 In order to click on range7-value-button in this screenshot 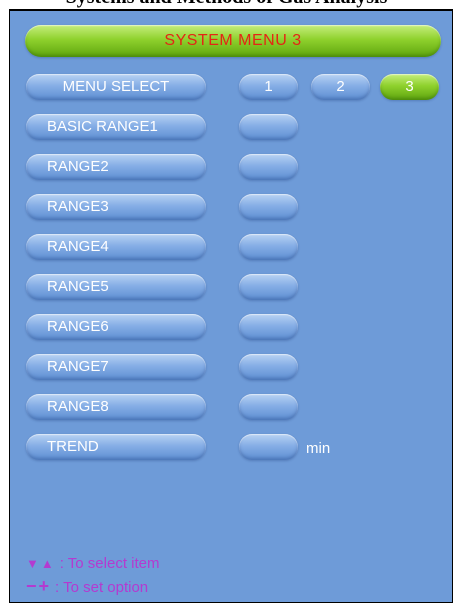, I will do `click(268, 367)`.